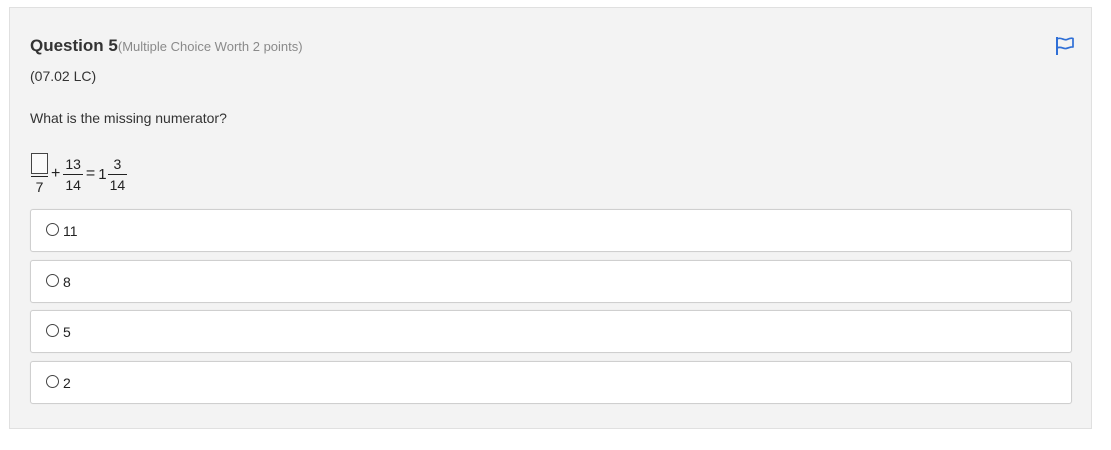 Image resolution: width=1111 pixels, height=450 pixels. Describe the element at coordinates (70, 231) in the screenshot. I see `answer-option-label: 11` at that location.